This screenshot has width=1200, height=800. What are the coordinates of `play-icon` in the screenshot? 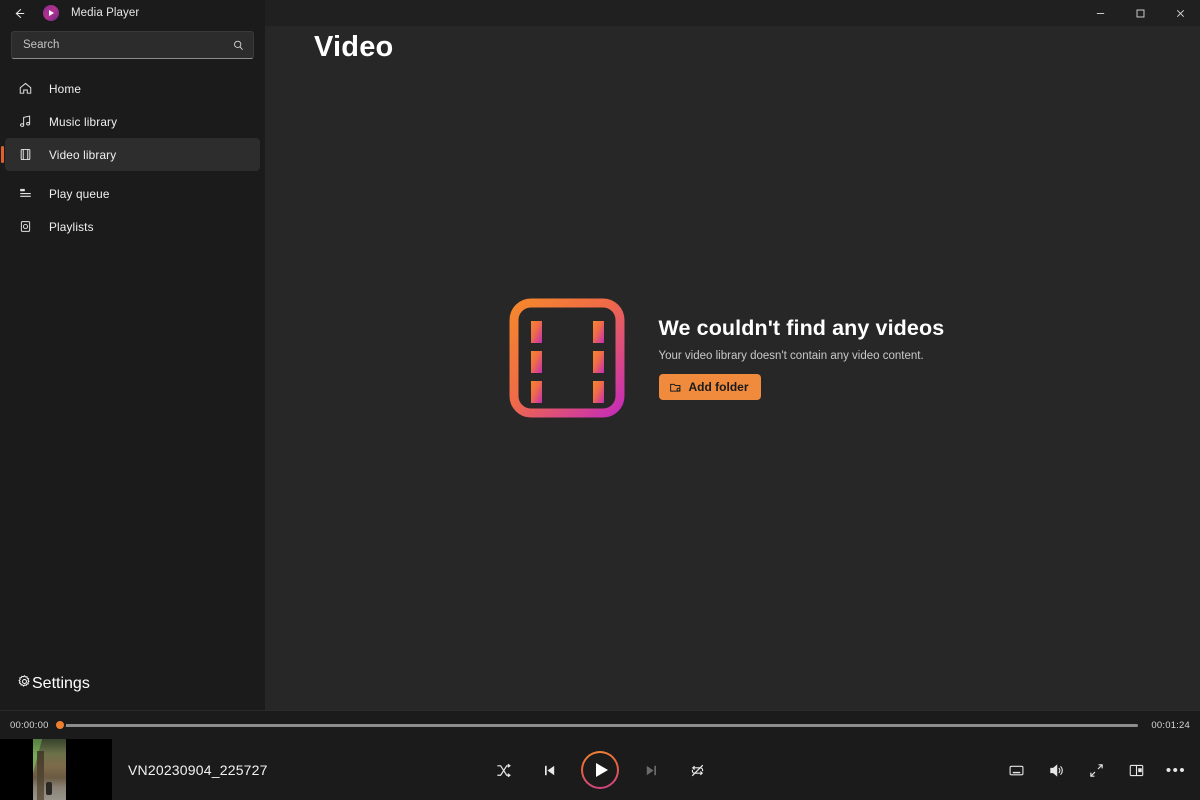 It's located at (601, 770).